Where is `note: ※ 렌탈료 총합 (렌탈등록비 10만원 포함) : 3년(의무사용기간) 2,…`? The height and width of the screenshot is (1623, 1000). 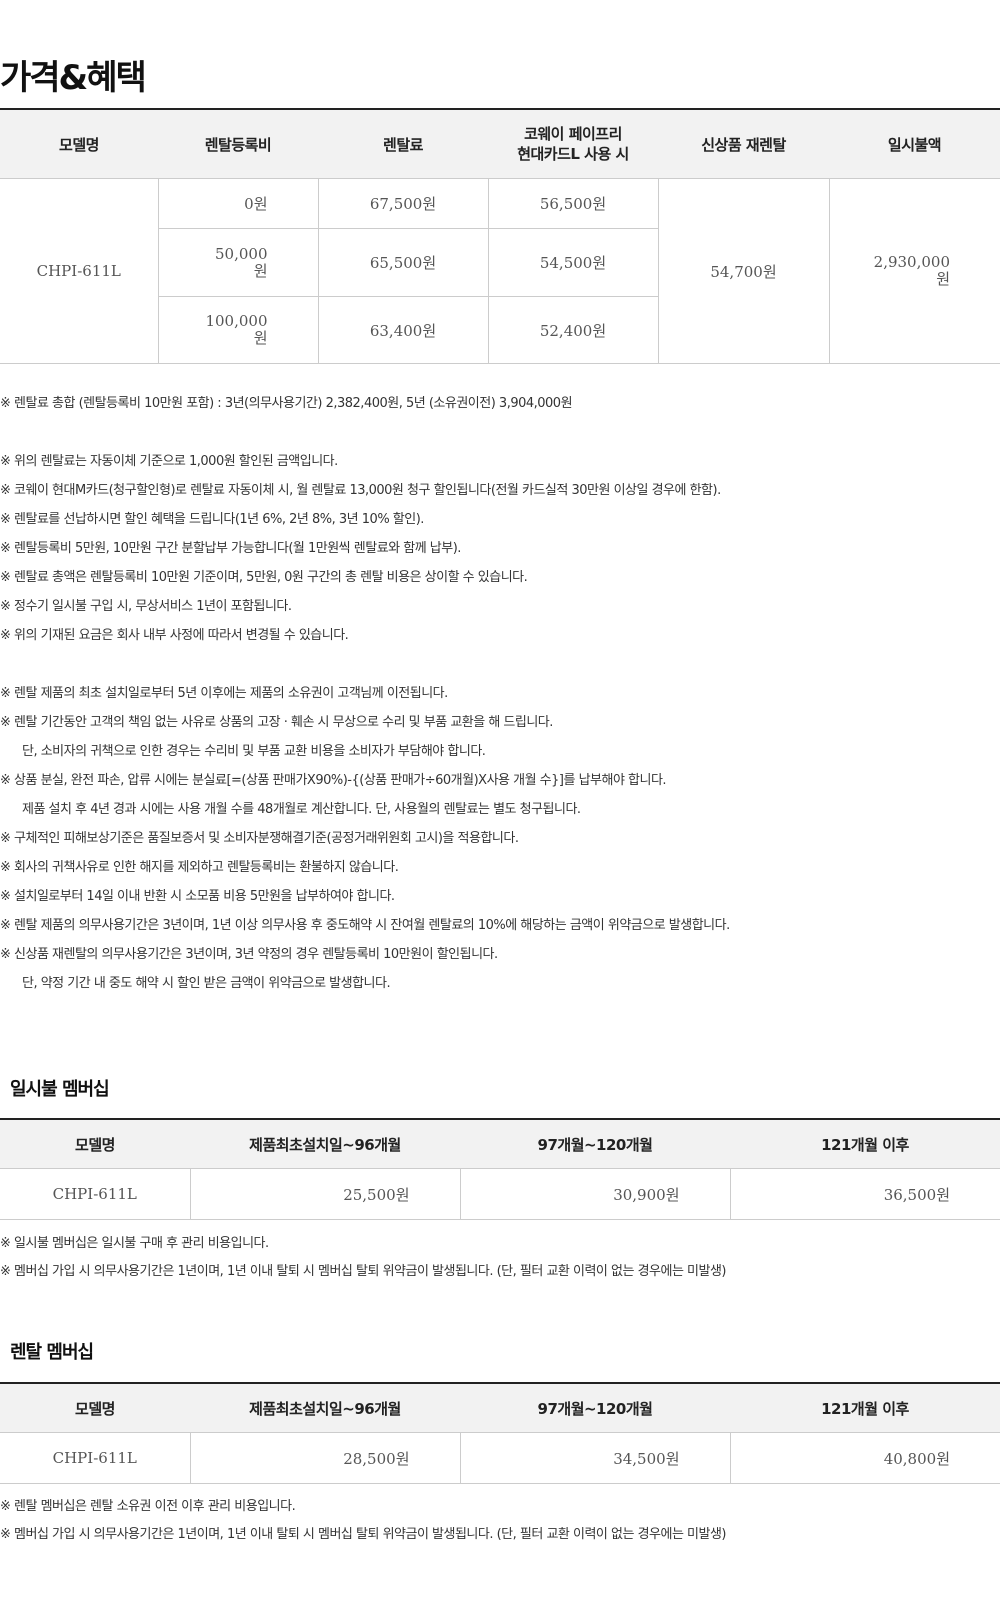 note: ※ 렌탈료 총합 (렌탈등록비 10만원 포함) : 3년(의무사용기간) 2,… is located at coordinates (286, 403).